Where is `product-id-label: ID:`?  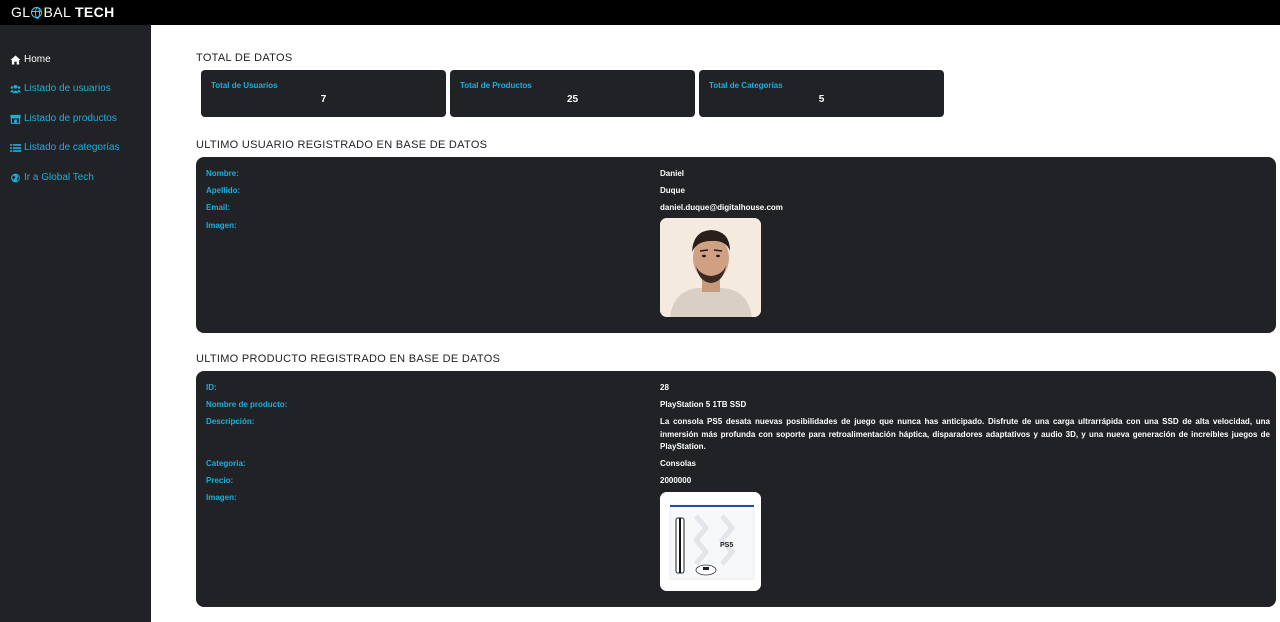
product-id-label: ID: is located at coordinates (211, 387).